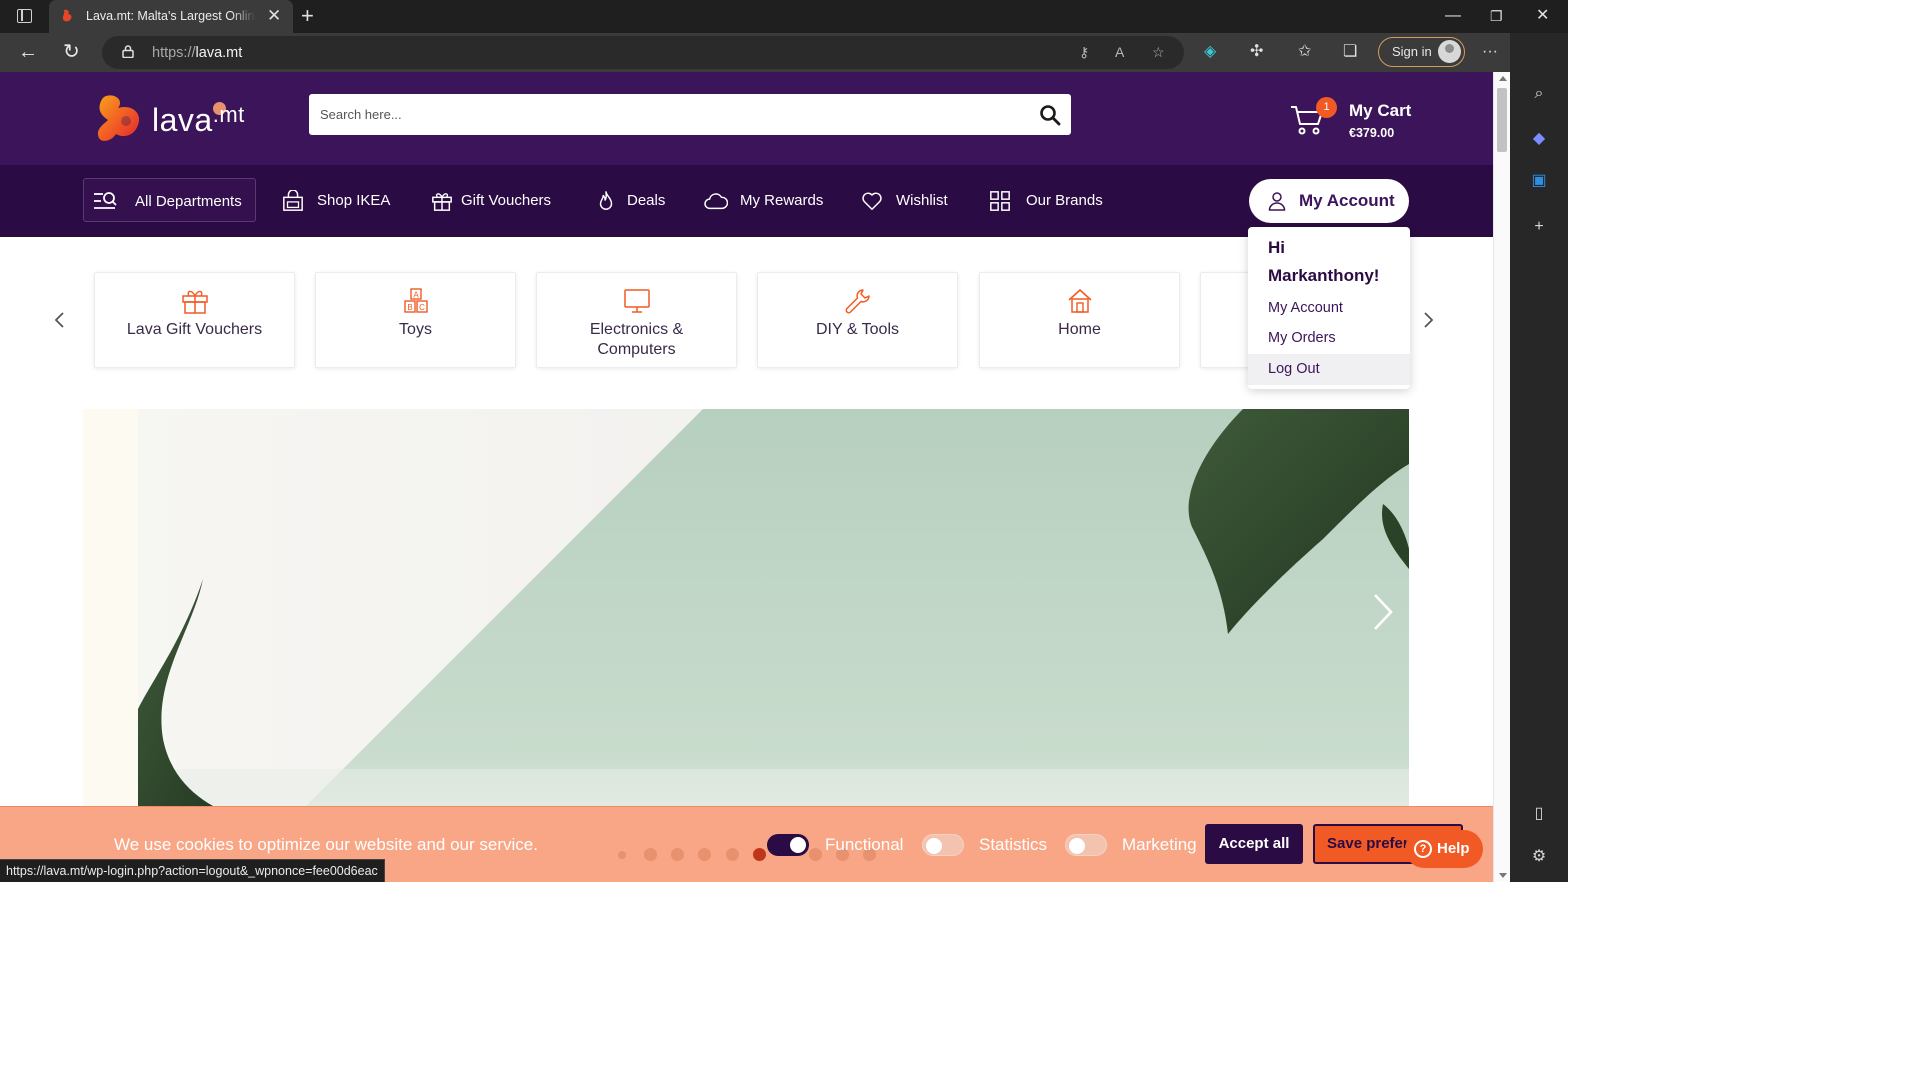 This screenshot has width=1920, height=1080. Describe the element at coordinates (1539, 857) in the screenshot. I see `settings-gear-icon: ⚙` at that location.